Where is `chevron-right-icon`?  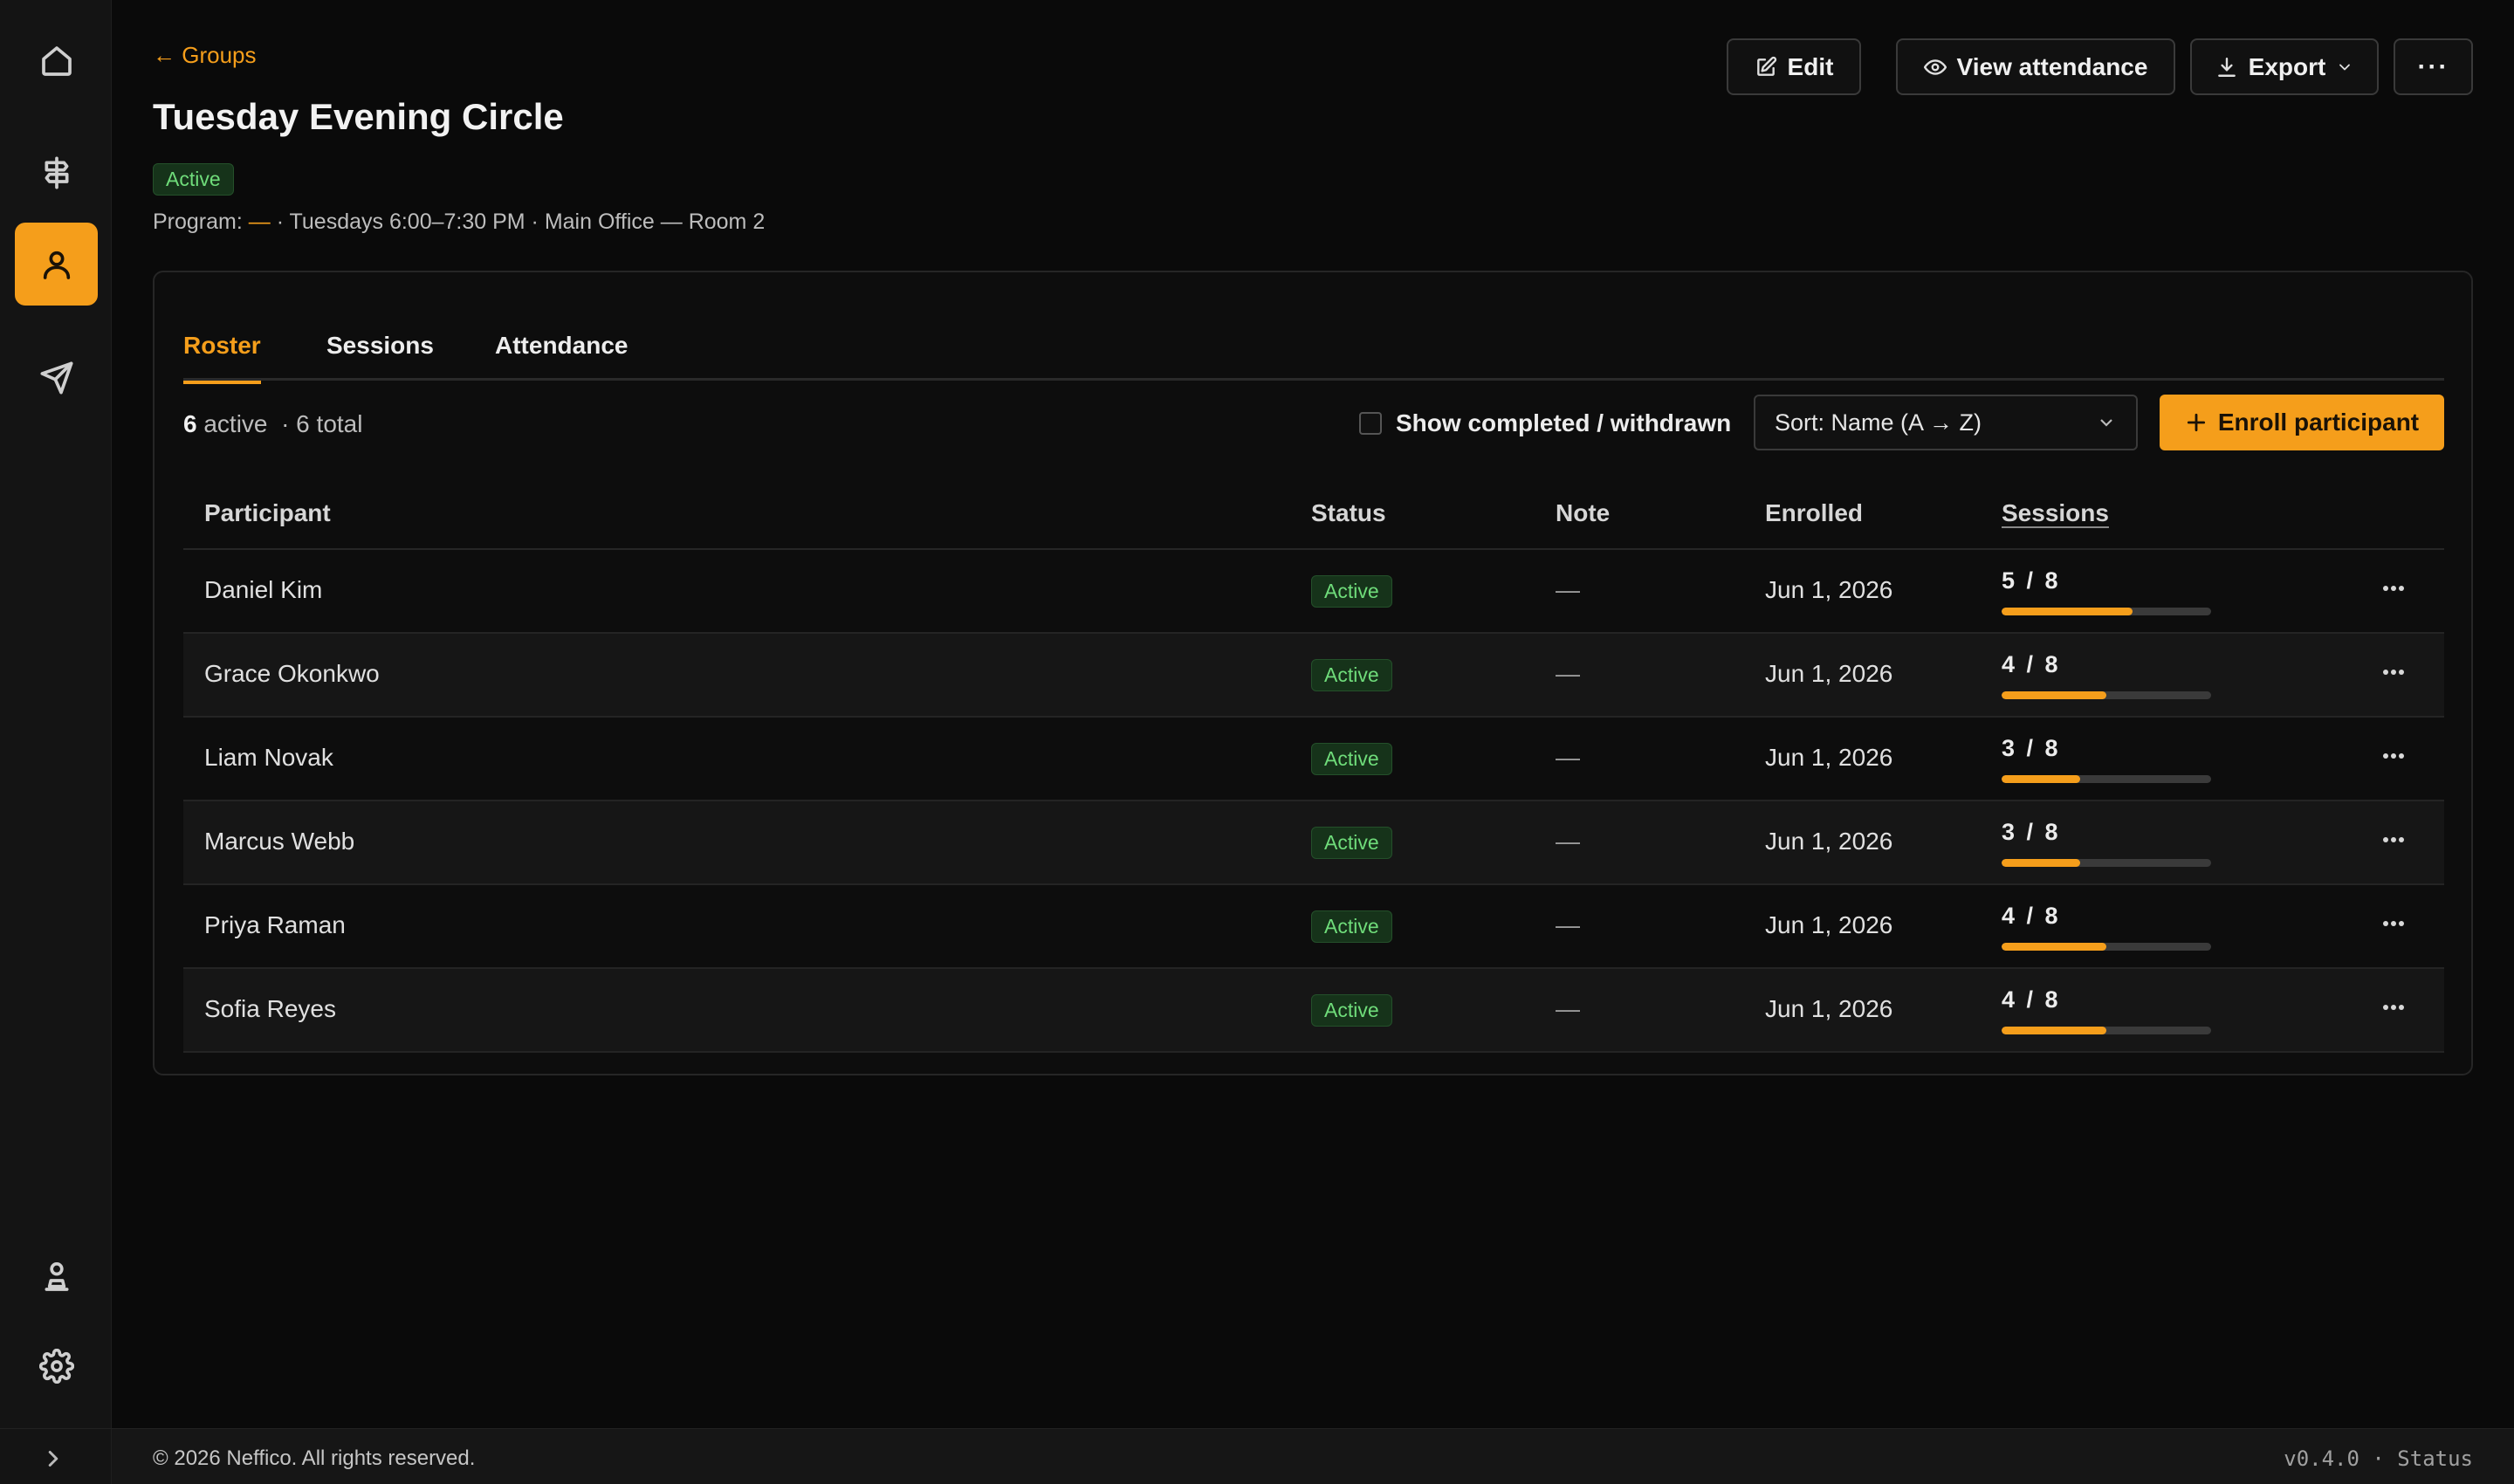 chevron-right-icon is located at coordinates (53, 1459).